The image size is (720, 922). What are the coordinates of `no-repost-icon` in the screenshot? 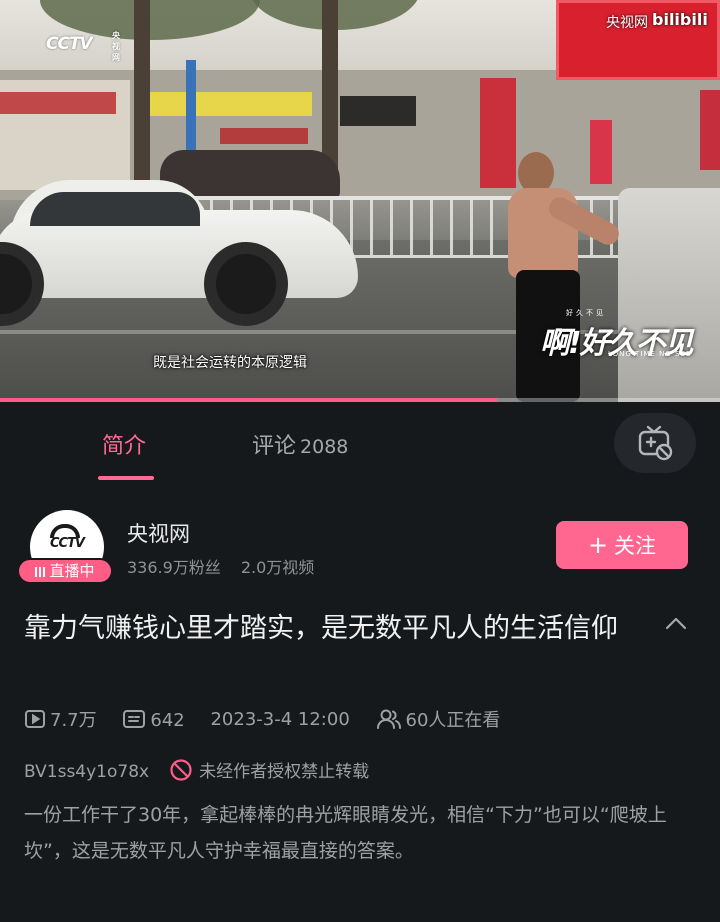 It's located at (181, 770).